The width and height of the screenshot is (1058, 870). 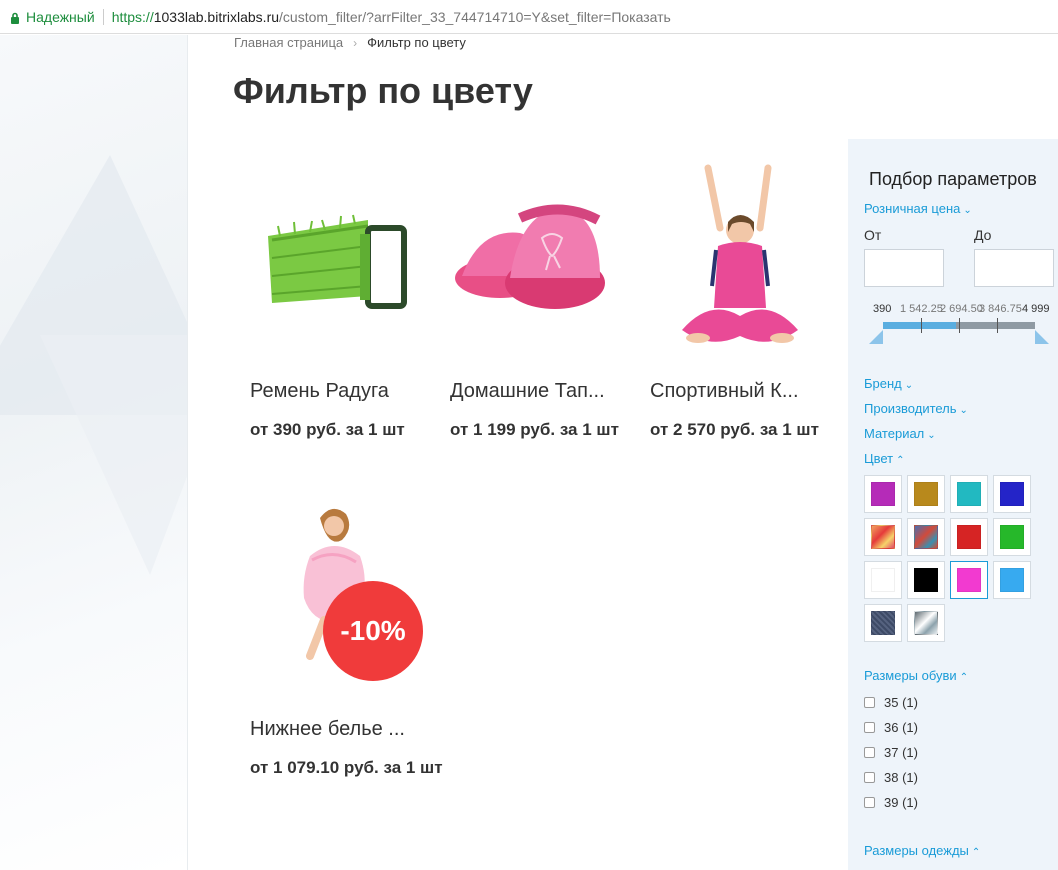 What do you see at coordinates (327, 429) in the screenshot?
I see `product-price: от 390 руб. за 1 шт` at bounding box center [327, 429].